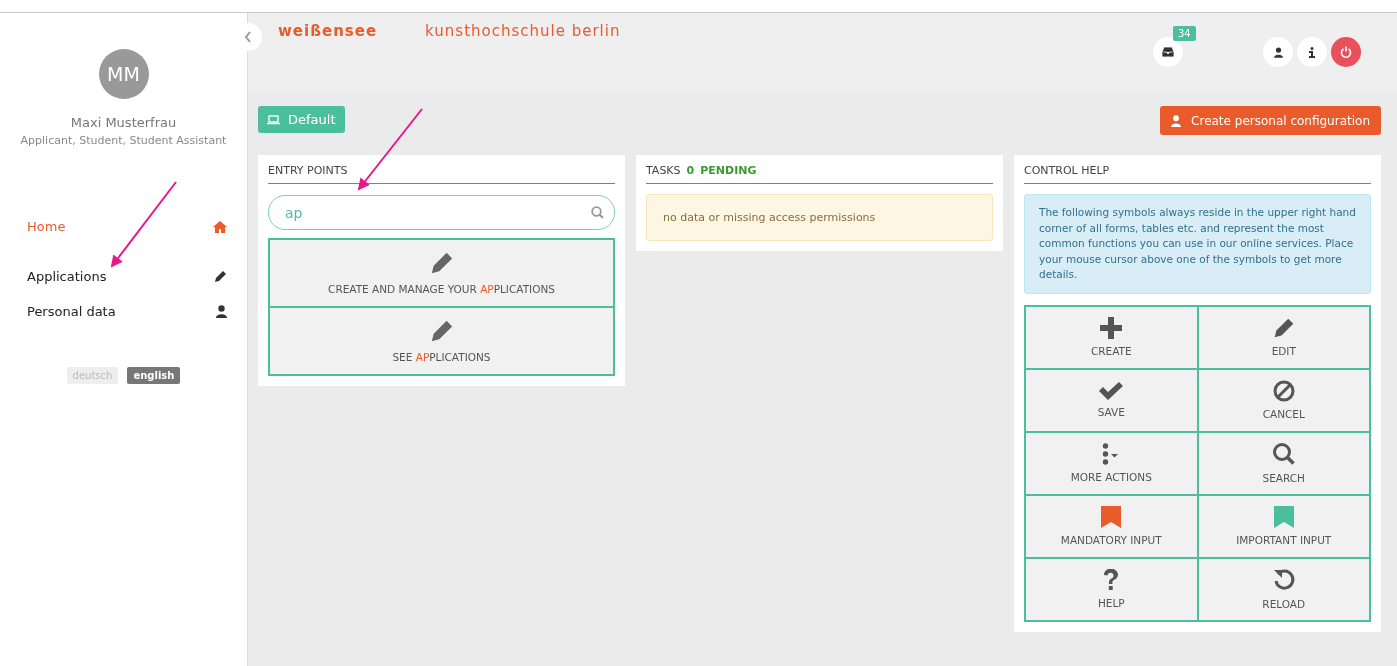 The image size is (1397, 666). I want to click on checkmark-icon, so click(1111, 391).